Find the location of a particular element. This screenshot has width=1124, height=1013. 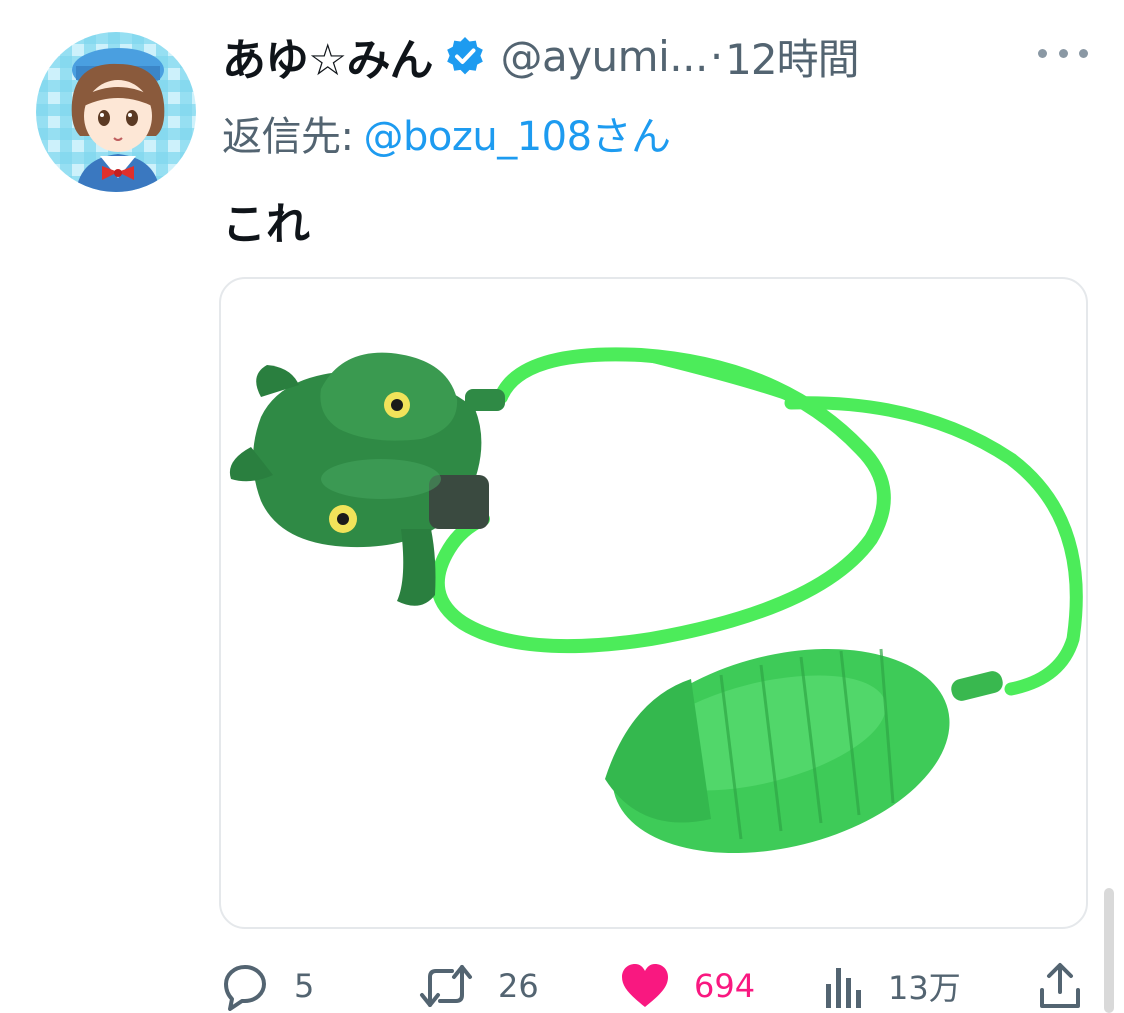

verified-badge-icon is located at coordinates (465, 56).